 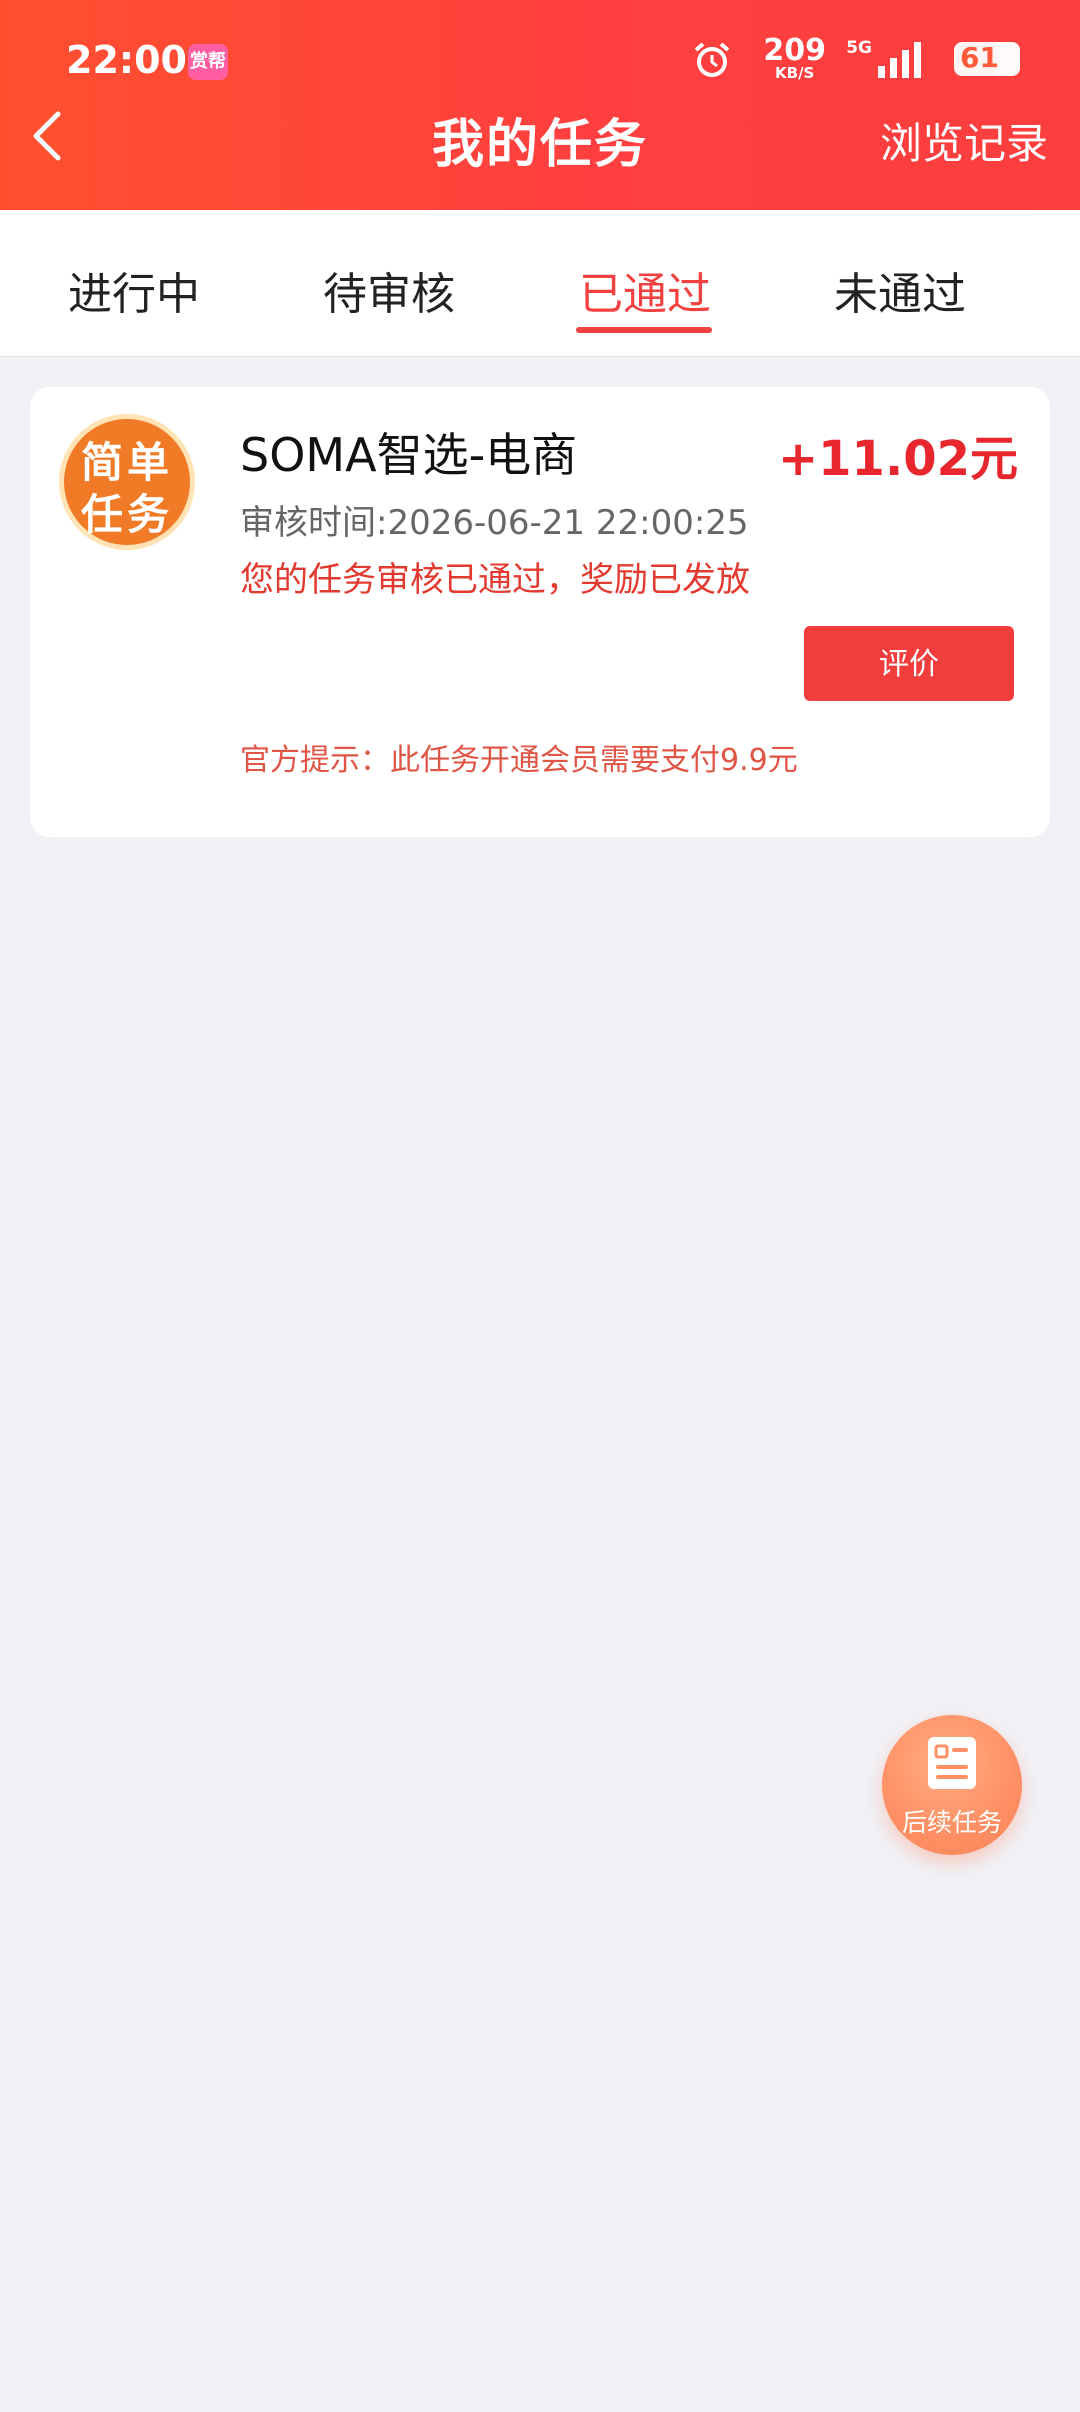 I want to click on task-reward: +11.02元, so click(x=897, y=459).